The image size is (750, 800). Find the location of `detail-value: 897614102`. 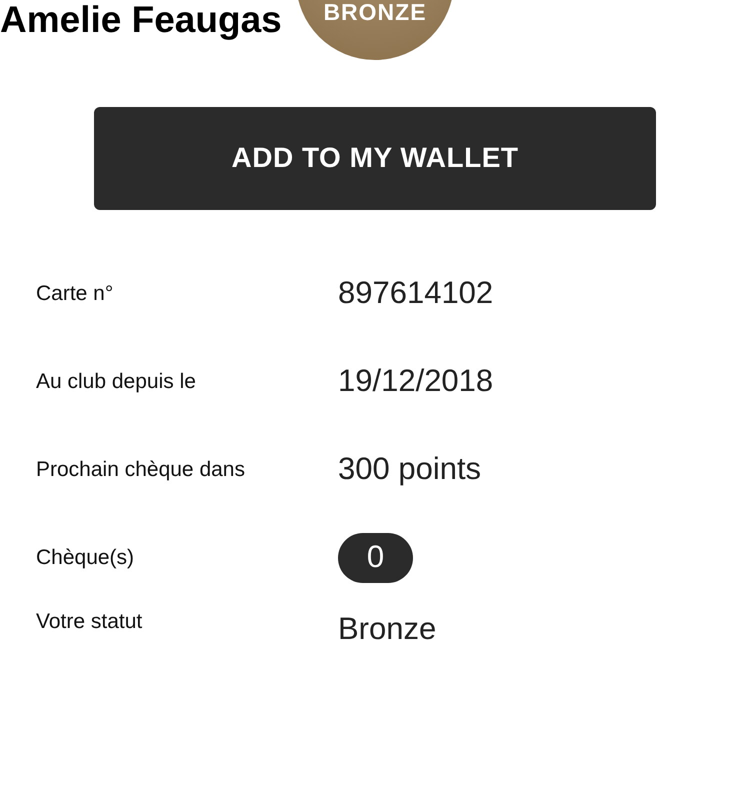

detail-value: 897614102 is located at coordinates (416, 293).